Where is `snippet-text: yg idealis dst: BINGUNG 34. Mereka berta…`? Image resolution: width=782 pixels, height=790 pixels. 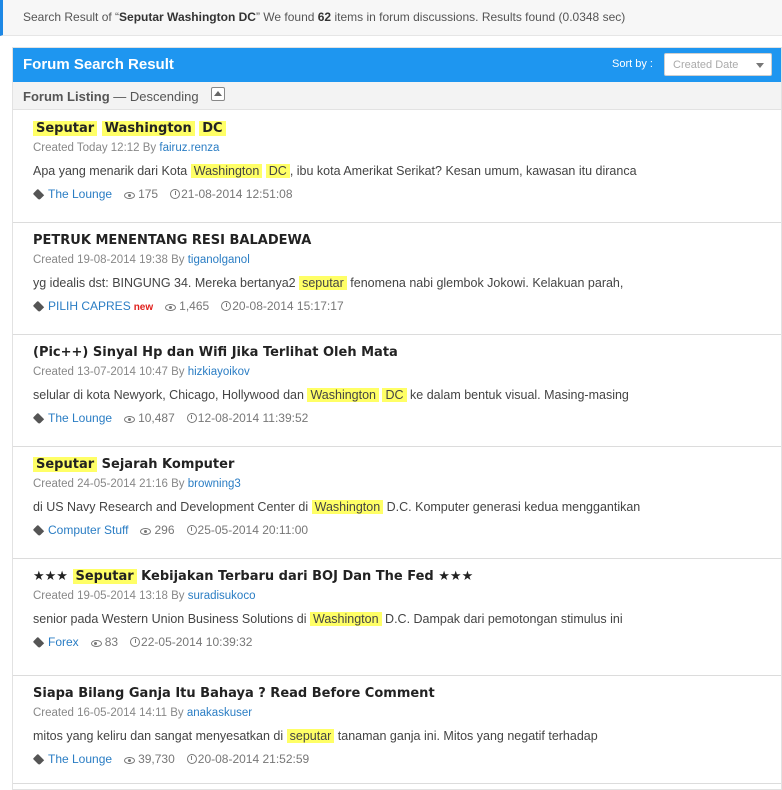 snippet-text: yg idealis dst: BINGUNG 34. Mereka berta… is located at coordinates (166, 283).